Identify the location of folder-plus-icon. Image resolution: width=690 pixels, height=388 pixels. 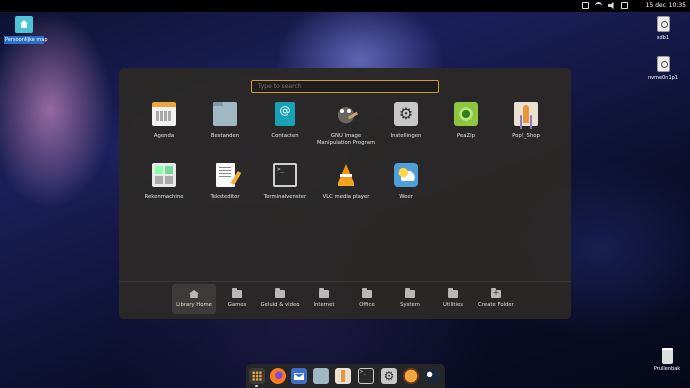
(496, 293).